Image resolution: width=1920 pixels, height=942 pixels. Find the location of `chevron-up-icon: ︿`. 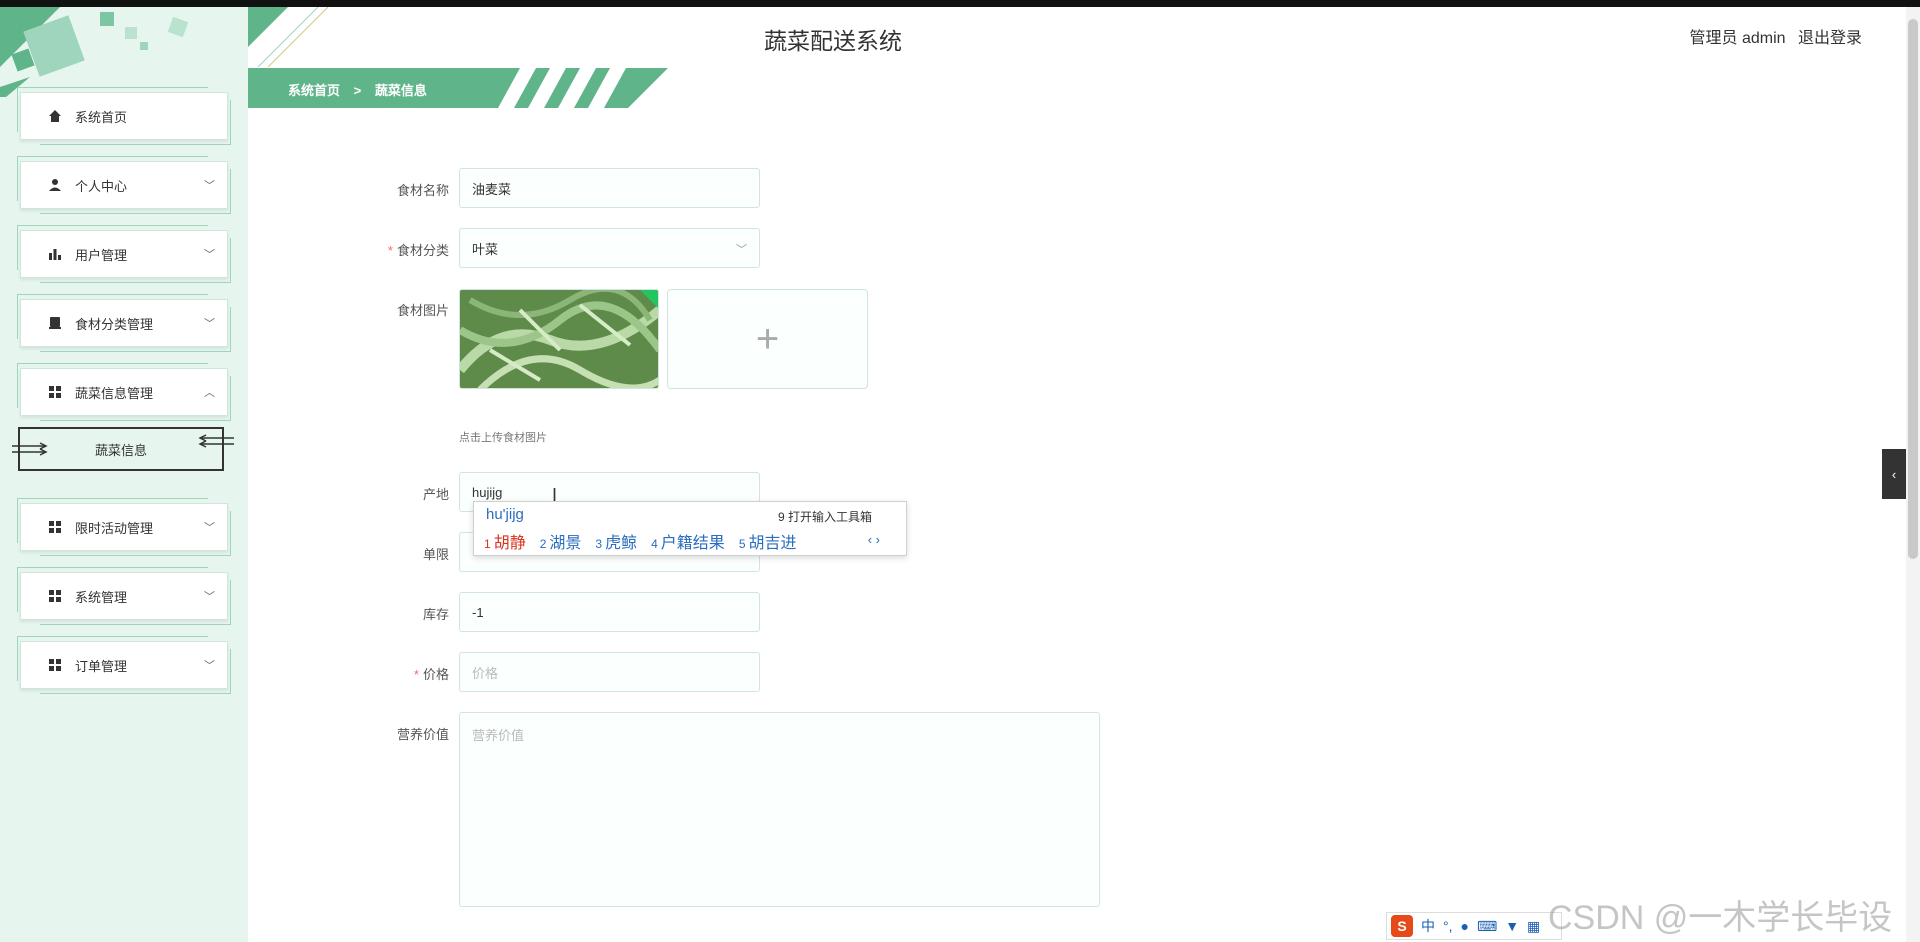

chevron-up-icon: ︿ is located at coordinates (209, 393).